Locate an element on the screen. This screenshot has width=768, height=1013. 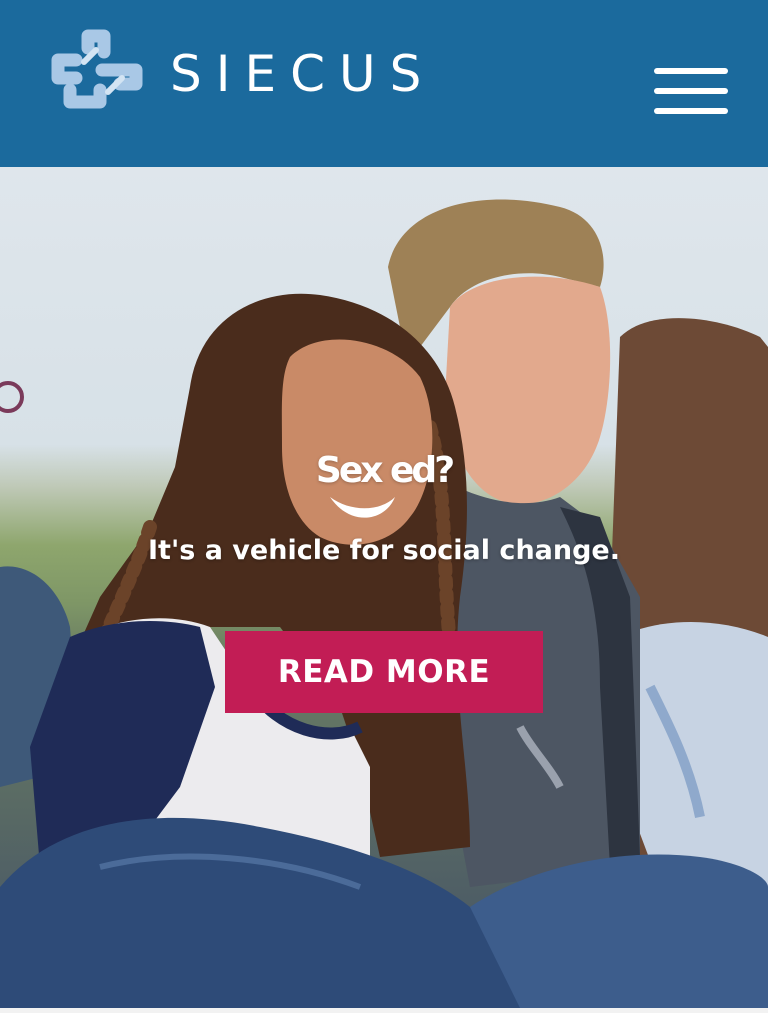
hamburger-menu-icon-bar-middle is located at coordinates (691, 91).